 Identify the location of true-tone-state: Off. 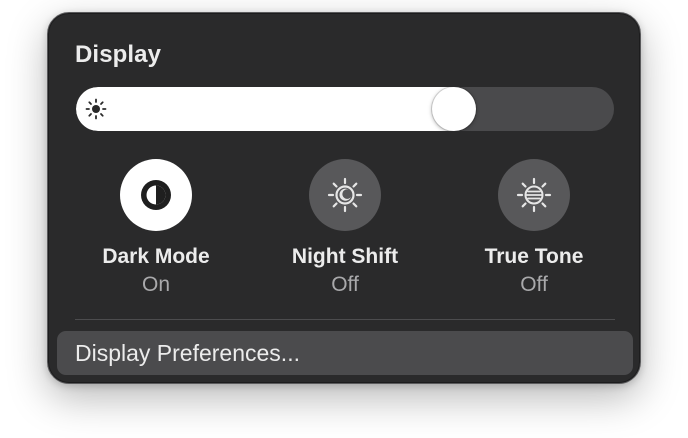
(534, 284).